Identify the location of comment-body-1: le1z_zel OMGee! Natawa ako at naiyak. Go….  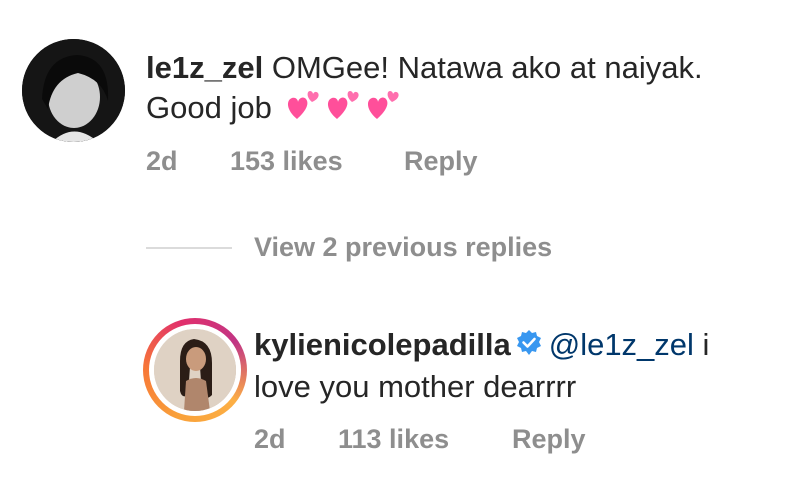
(466, 90).